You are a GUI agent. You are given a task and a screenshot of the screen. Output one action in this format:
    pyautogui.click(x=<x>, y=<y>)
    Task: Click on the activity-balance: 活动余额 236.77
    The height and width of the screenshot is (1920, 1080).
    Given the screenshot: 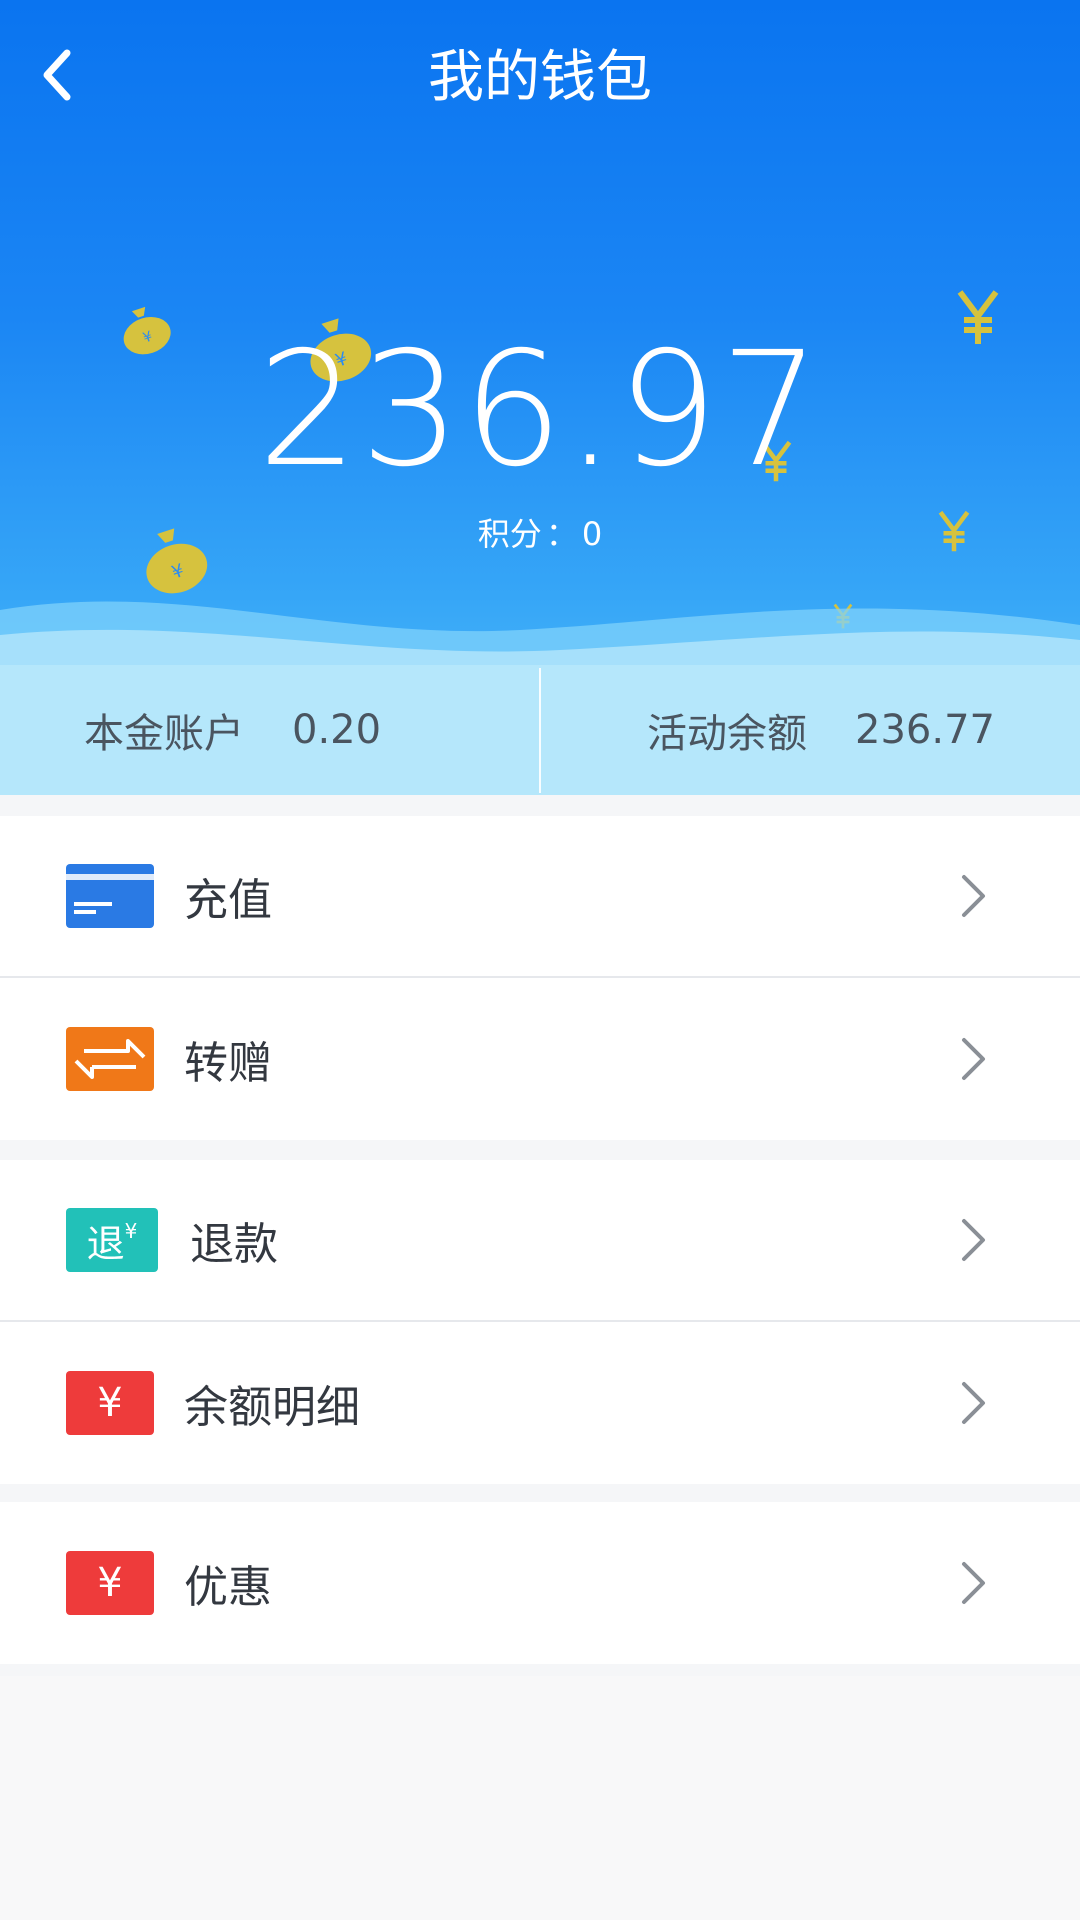 What is the action you would take?
    pyautogui.click(x=810, y=730)
    